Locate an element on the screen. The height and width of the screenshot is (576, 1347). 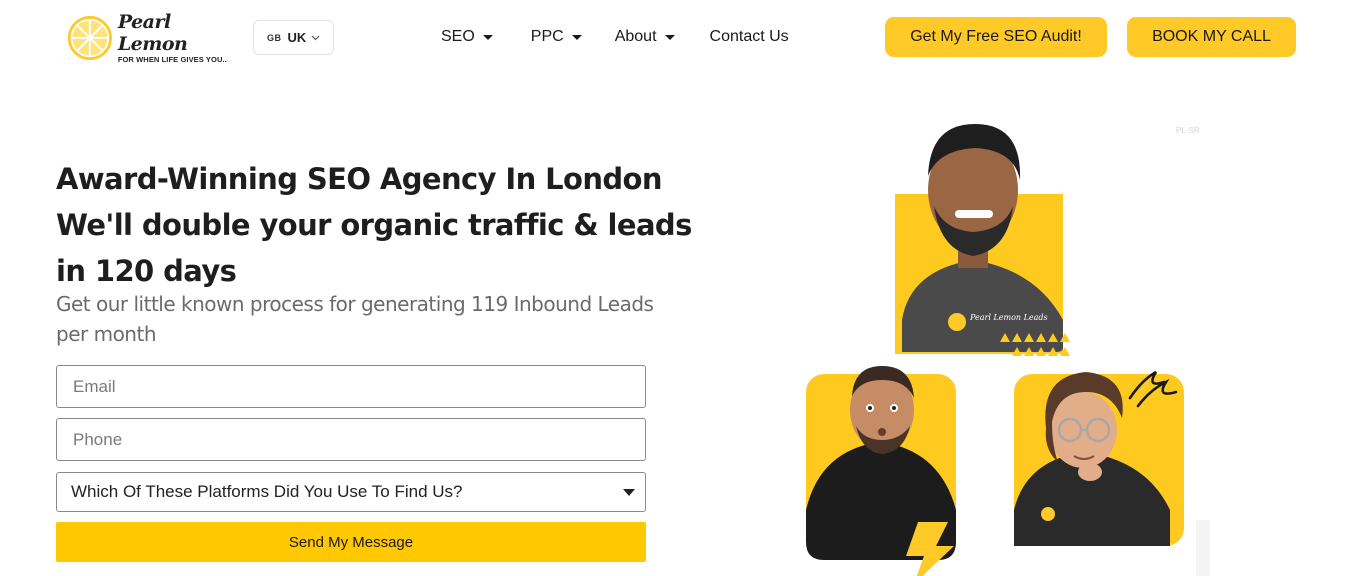
logo-name: Pearl Lemon is located at coordinates (152, 33).